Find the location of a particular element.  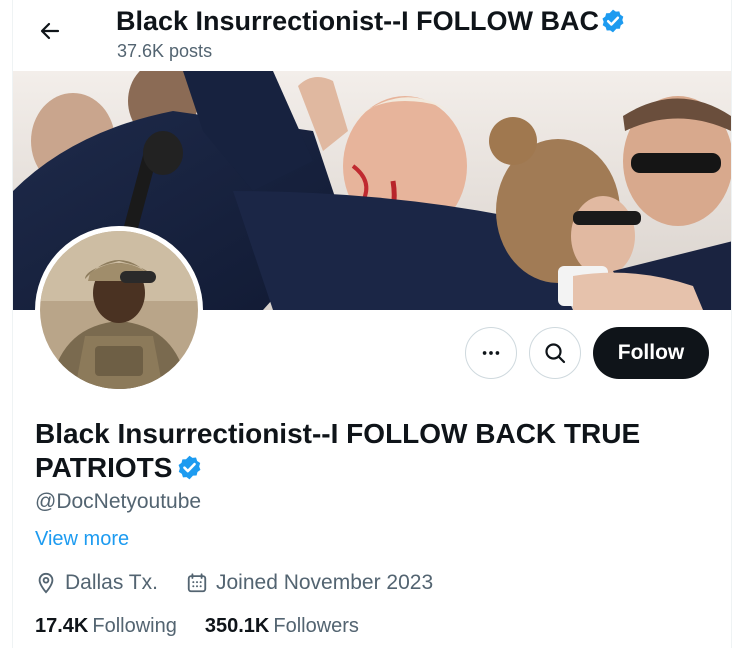

location-item: Dallas Tx. is located at coordinates (96, 583).